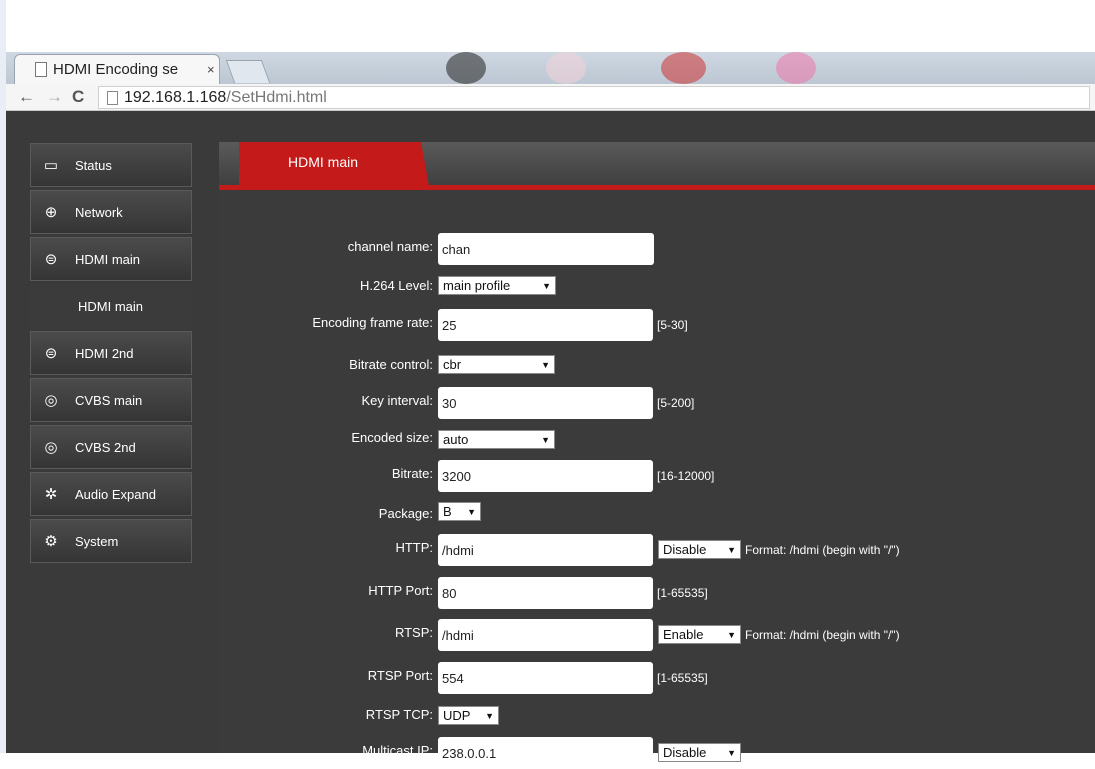 This screenshot has height=769, width=1095. What do you see at coordinates (545, 753) in the screenshot?
I see `multicast-ip-input: 238.0.0.1` at bounding box center [545, 753].